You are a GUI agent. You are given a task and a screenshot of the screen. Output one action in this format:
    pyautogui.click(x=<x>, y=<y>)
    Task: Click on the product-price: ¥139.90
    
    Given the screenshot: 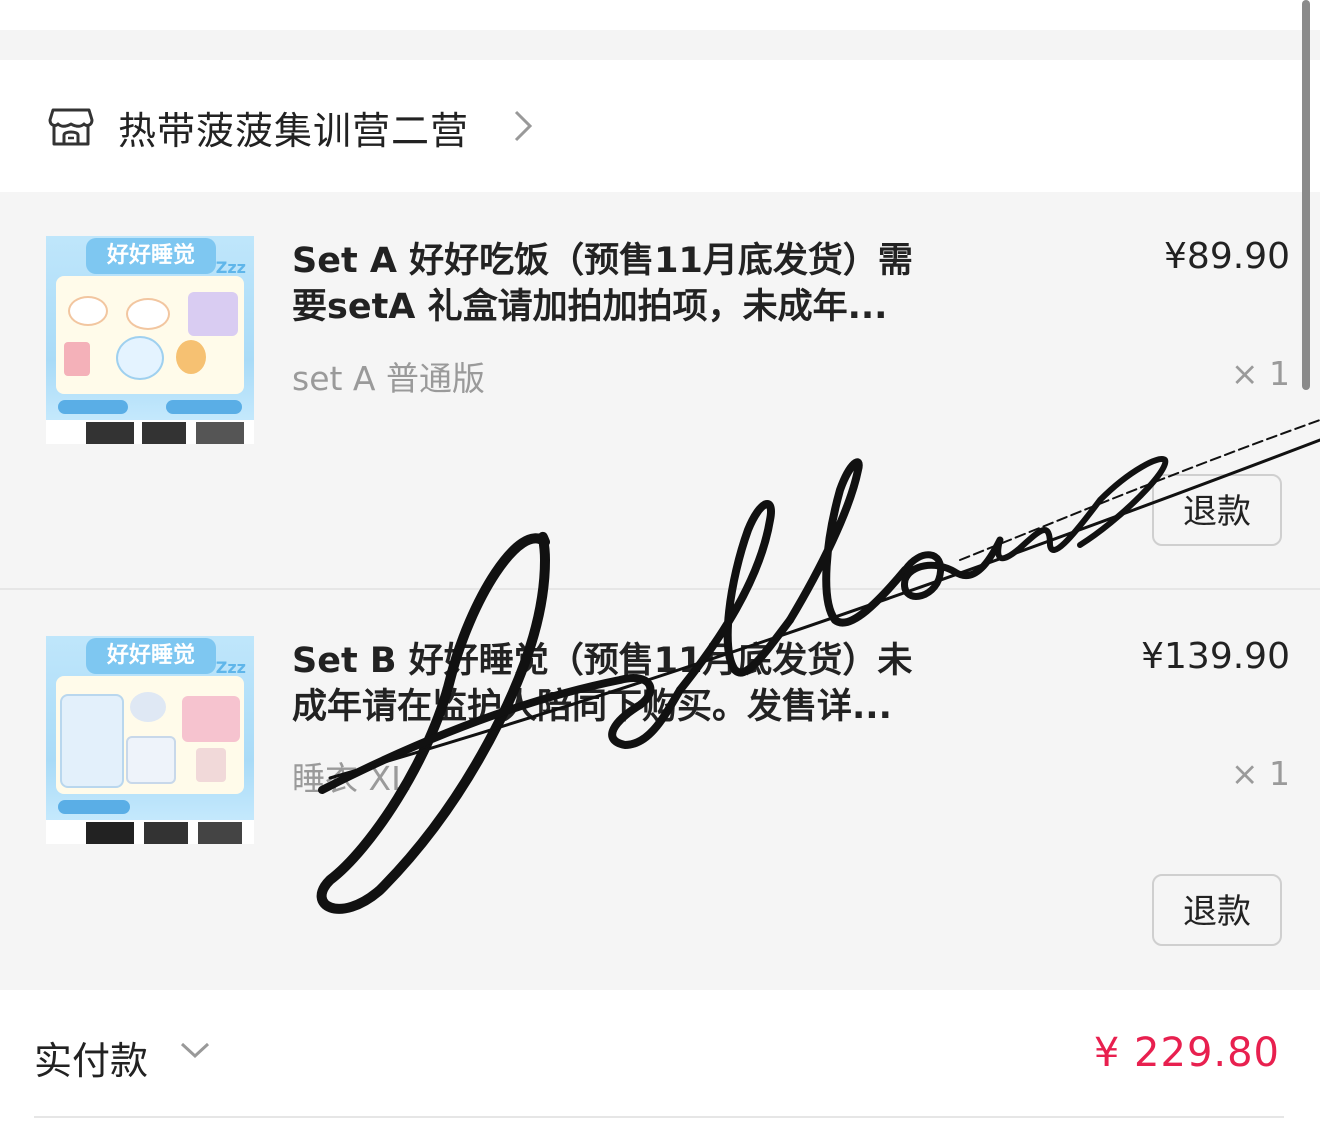 What is the action you would take?
    pyautogui.click(x=1215, y=656)
    